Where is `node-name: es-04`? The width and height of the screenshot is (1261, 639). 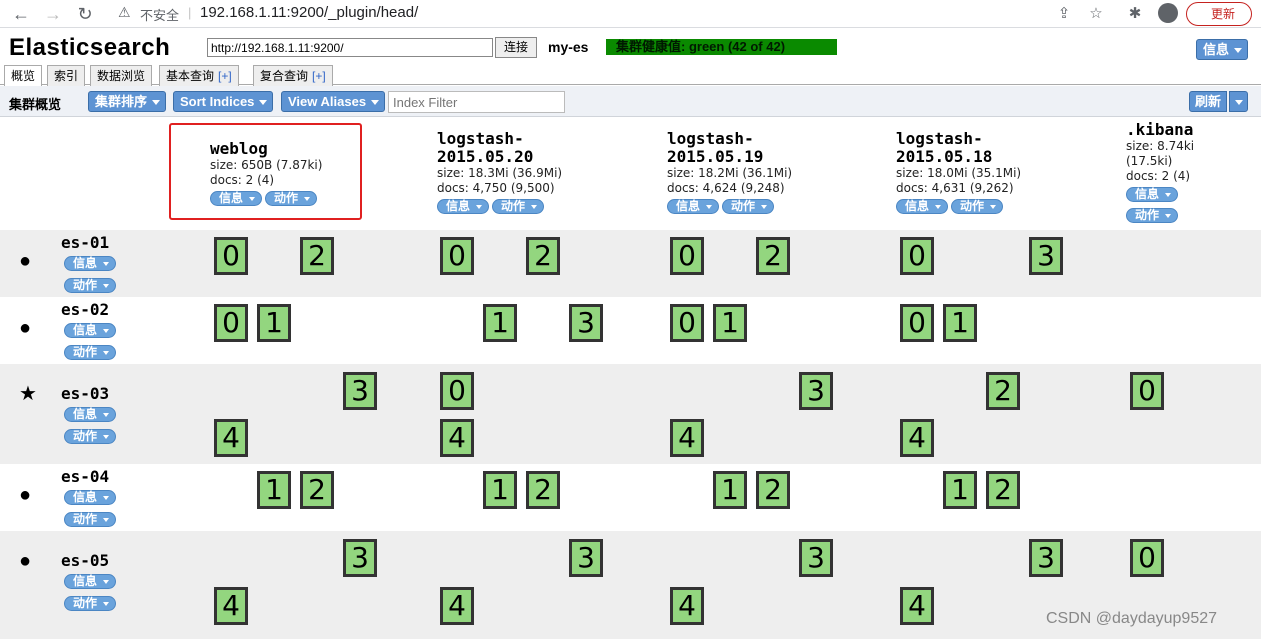
node-name: es-04 is located at coordinates (85, 476).